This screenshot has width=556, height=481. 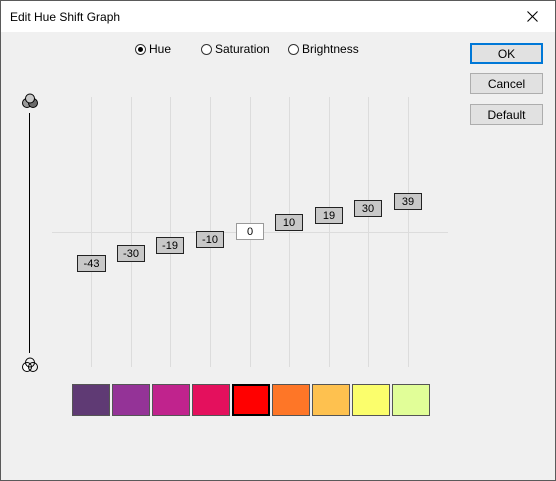 What do you see at coordinates (329, 215) in the screenshot?
I see `hue-value-7: 19` at bounding box center [329, 215].